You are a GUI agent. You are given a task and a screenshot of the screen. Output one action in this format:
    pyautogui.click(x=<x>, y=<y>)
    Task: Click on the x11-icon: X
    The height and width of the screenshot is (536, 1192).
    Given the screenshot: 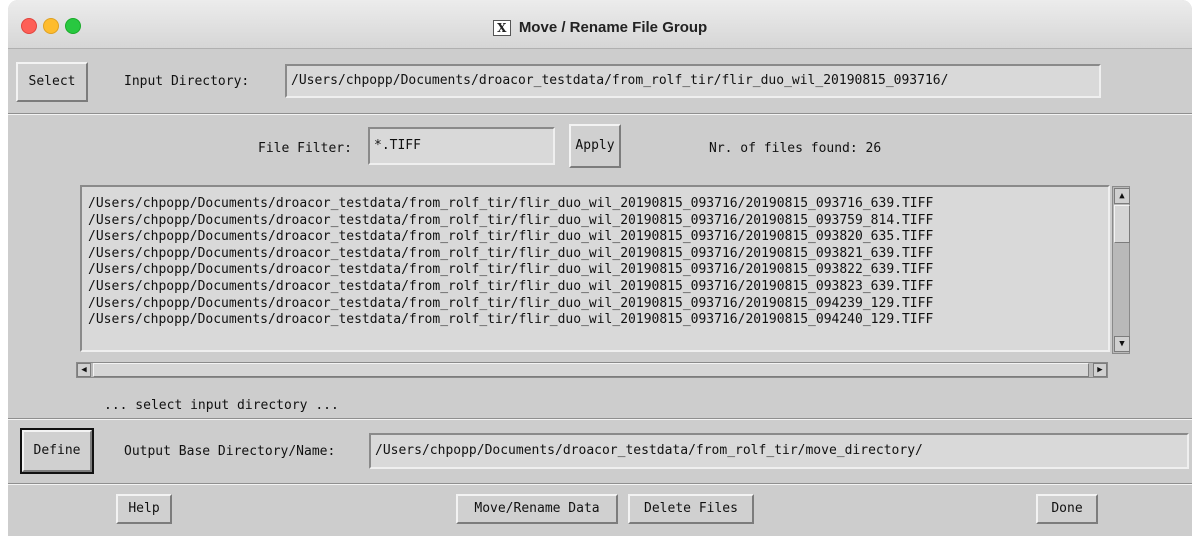 What is the action you would take?
    pyautogui.click(x=501, y=28)
    